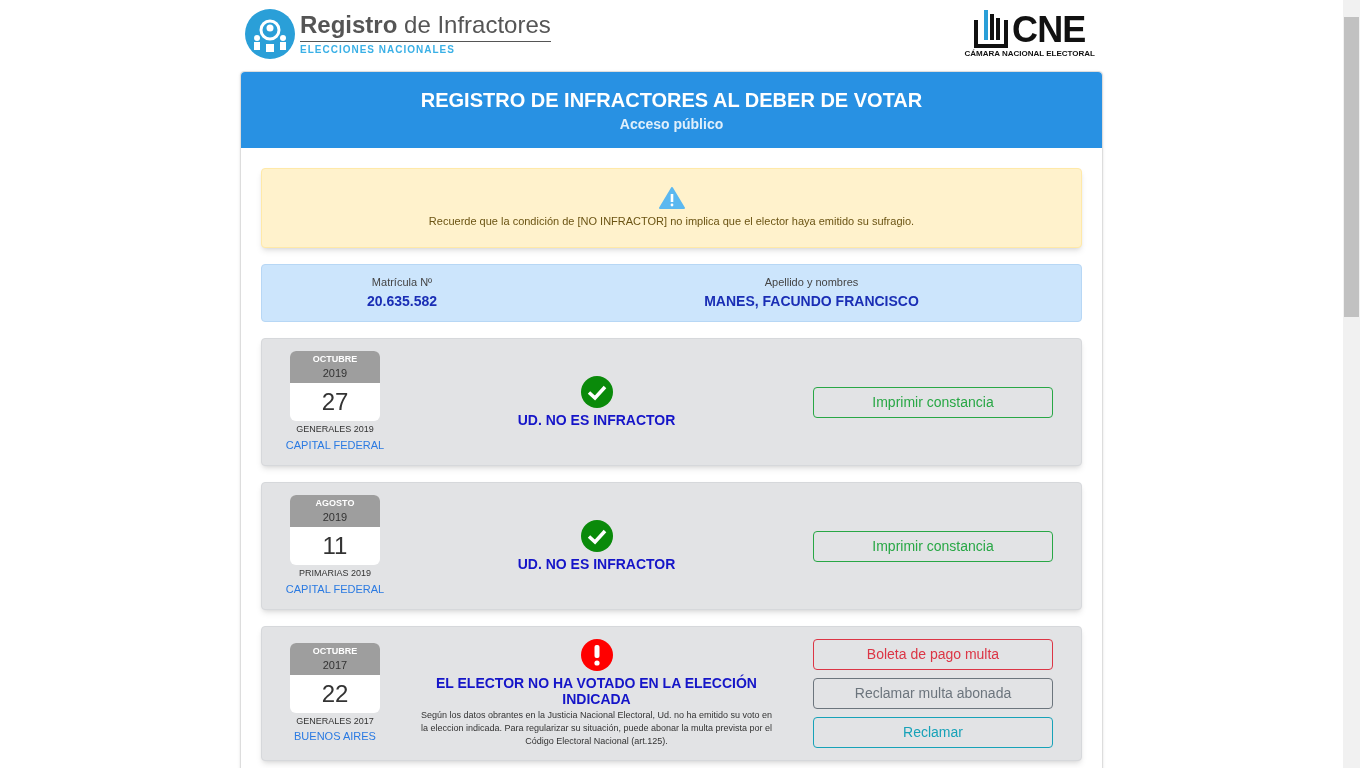  I want to click on matricula-value: 20.635.582, so click(402, 301).